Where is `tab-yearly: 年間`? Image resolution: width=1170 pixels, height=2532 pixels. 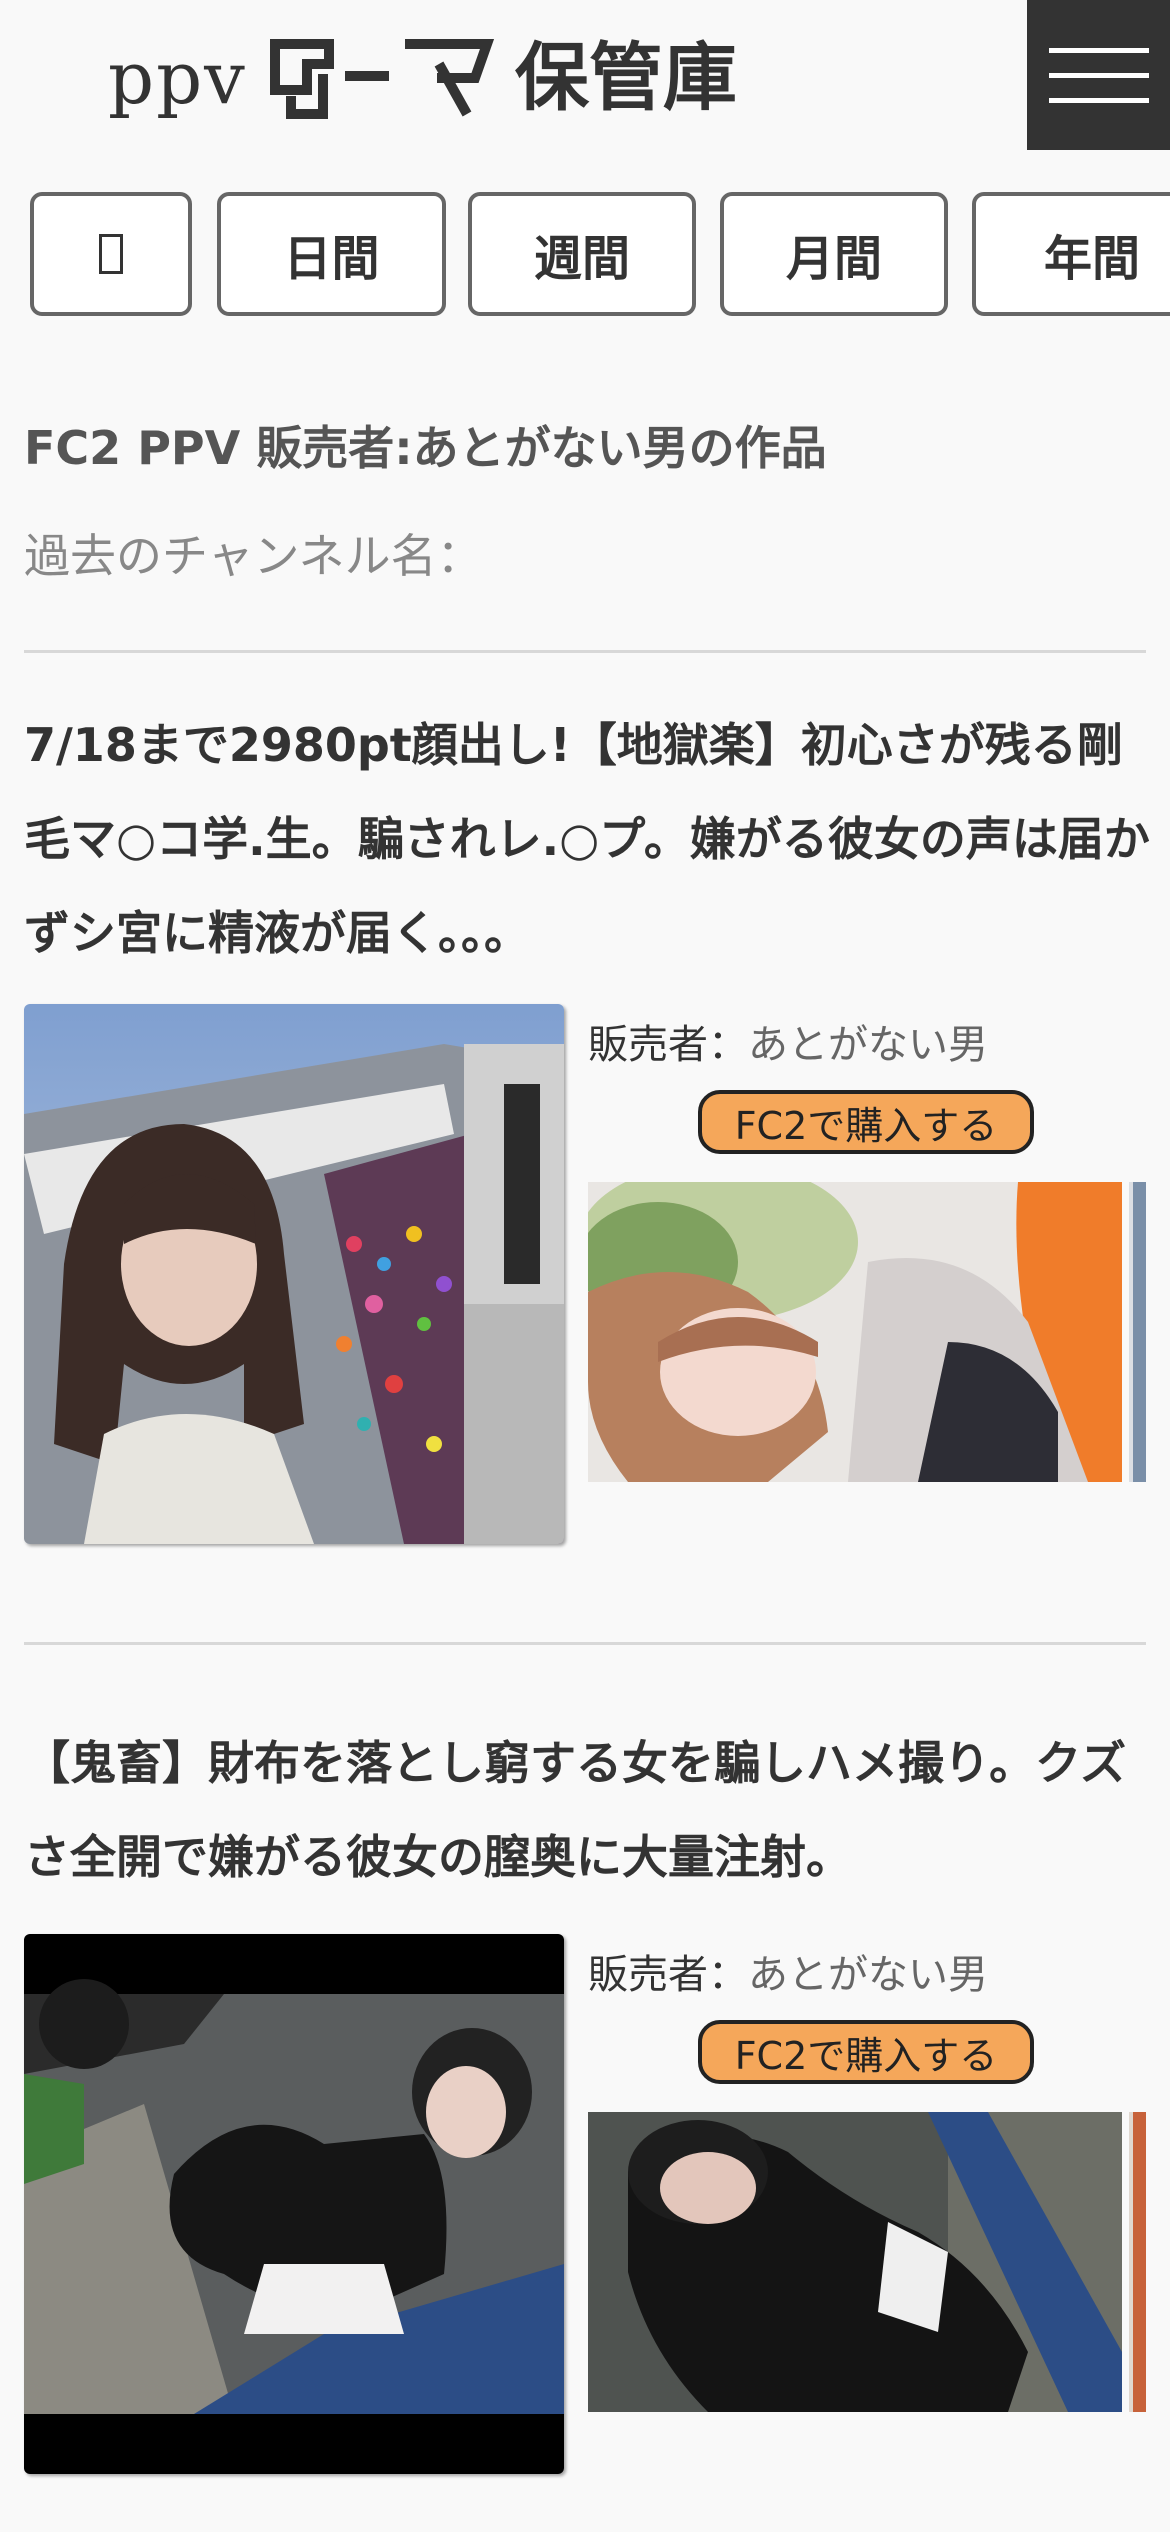 tab-yearly: 年間 is located at coordinates (1071, 254).